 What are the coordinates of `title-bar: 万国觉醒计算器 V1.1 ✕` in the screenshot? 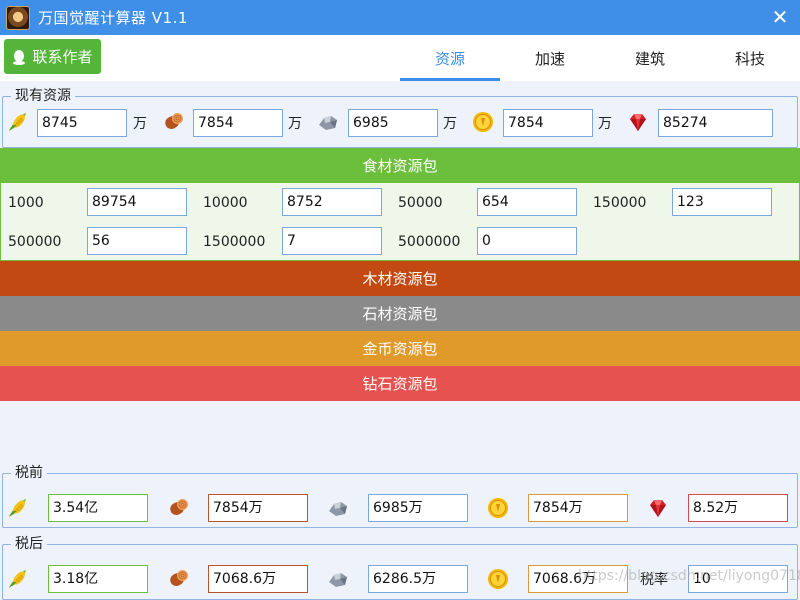 It's located at (400, 17).